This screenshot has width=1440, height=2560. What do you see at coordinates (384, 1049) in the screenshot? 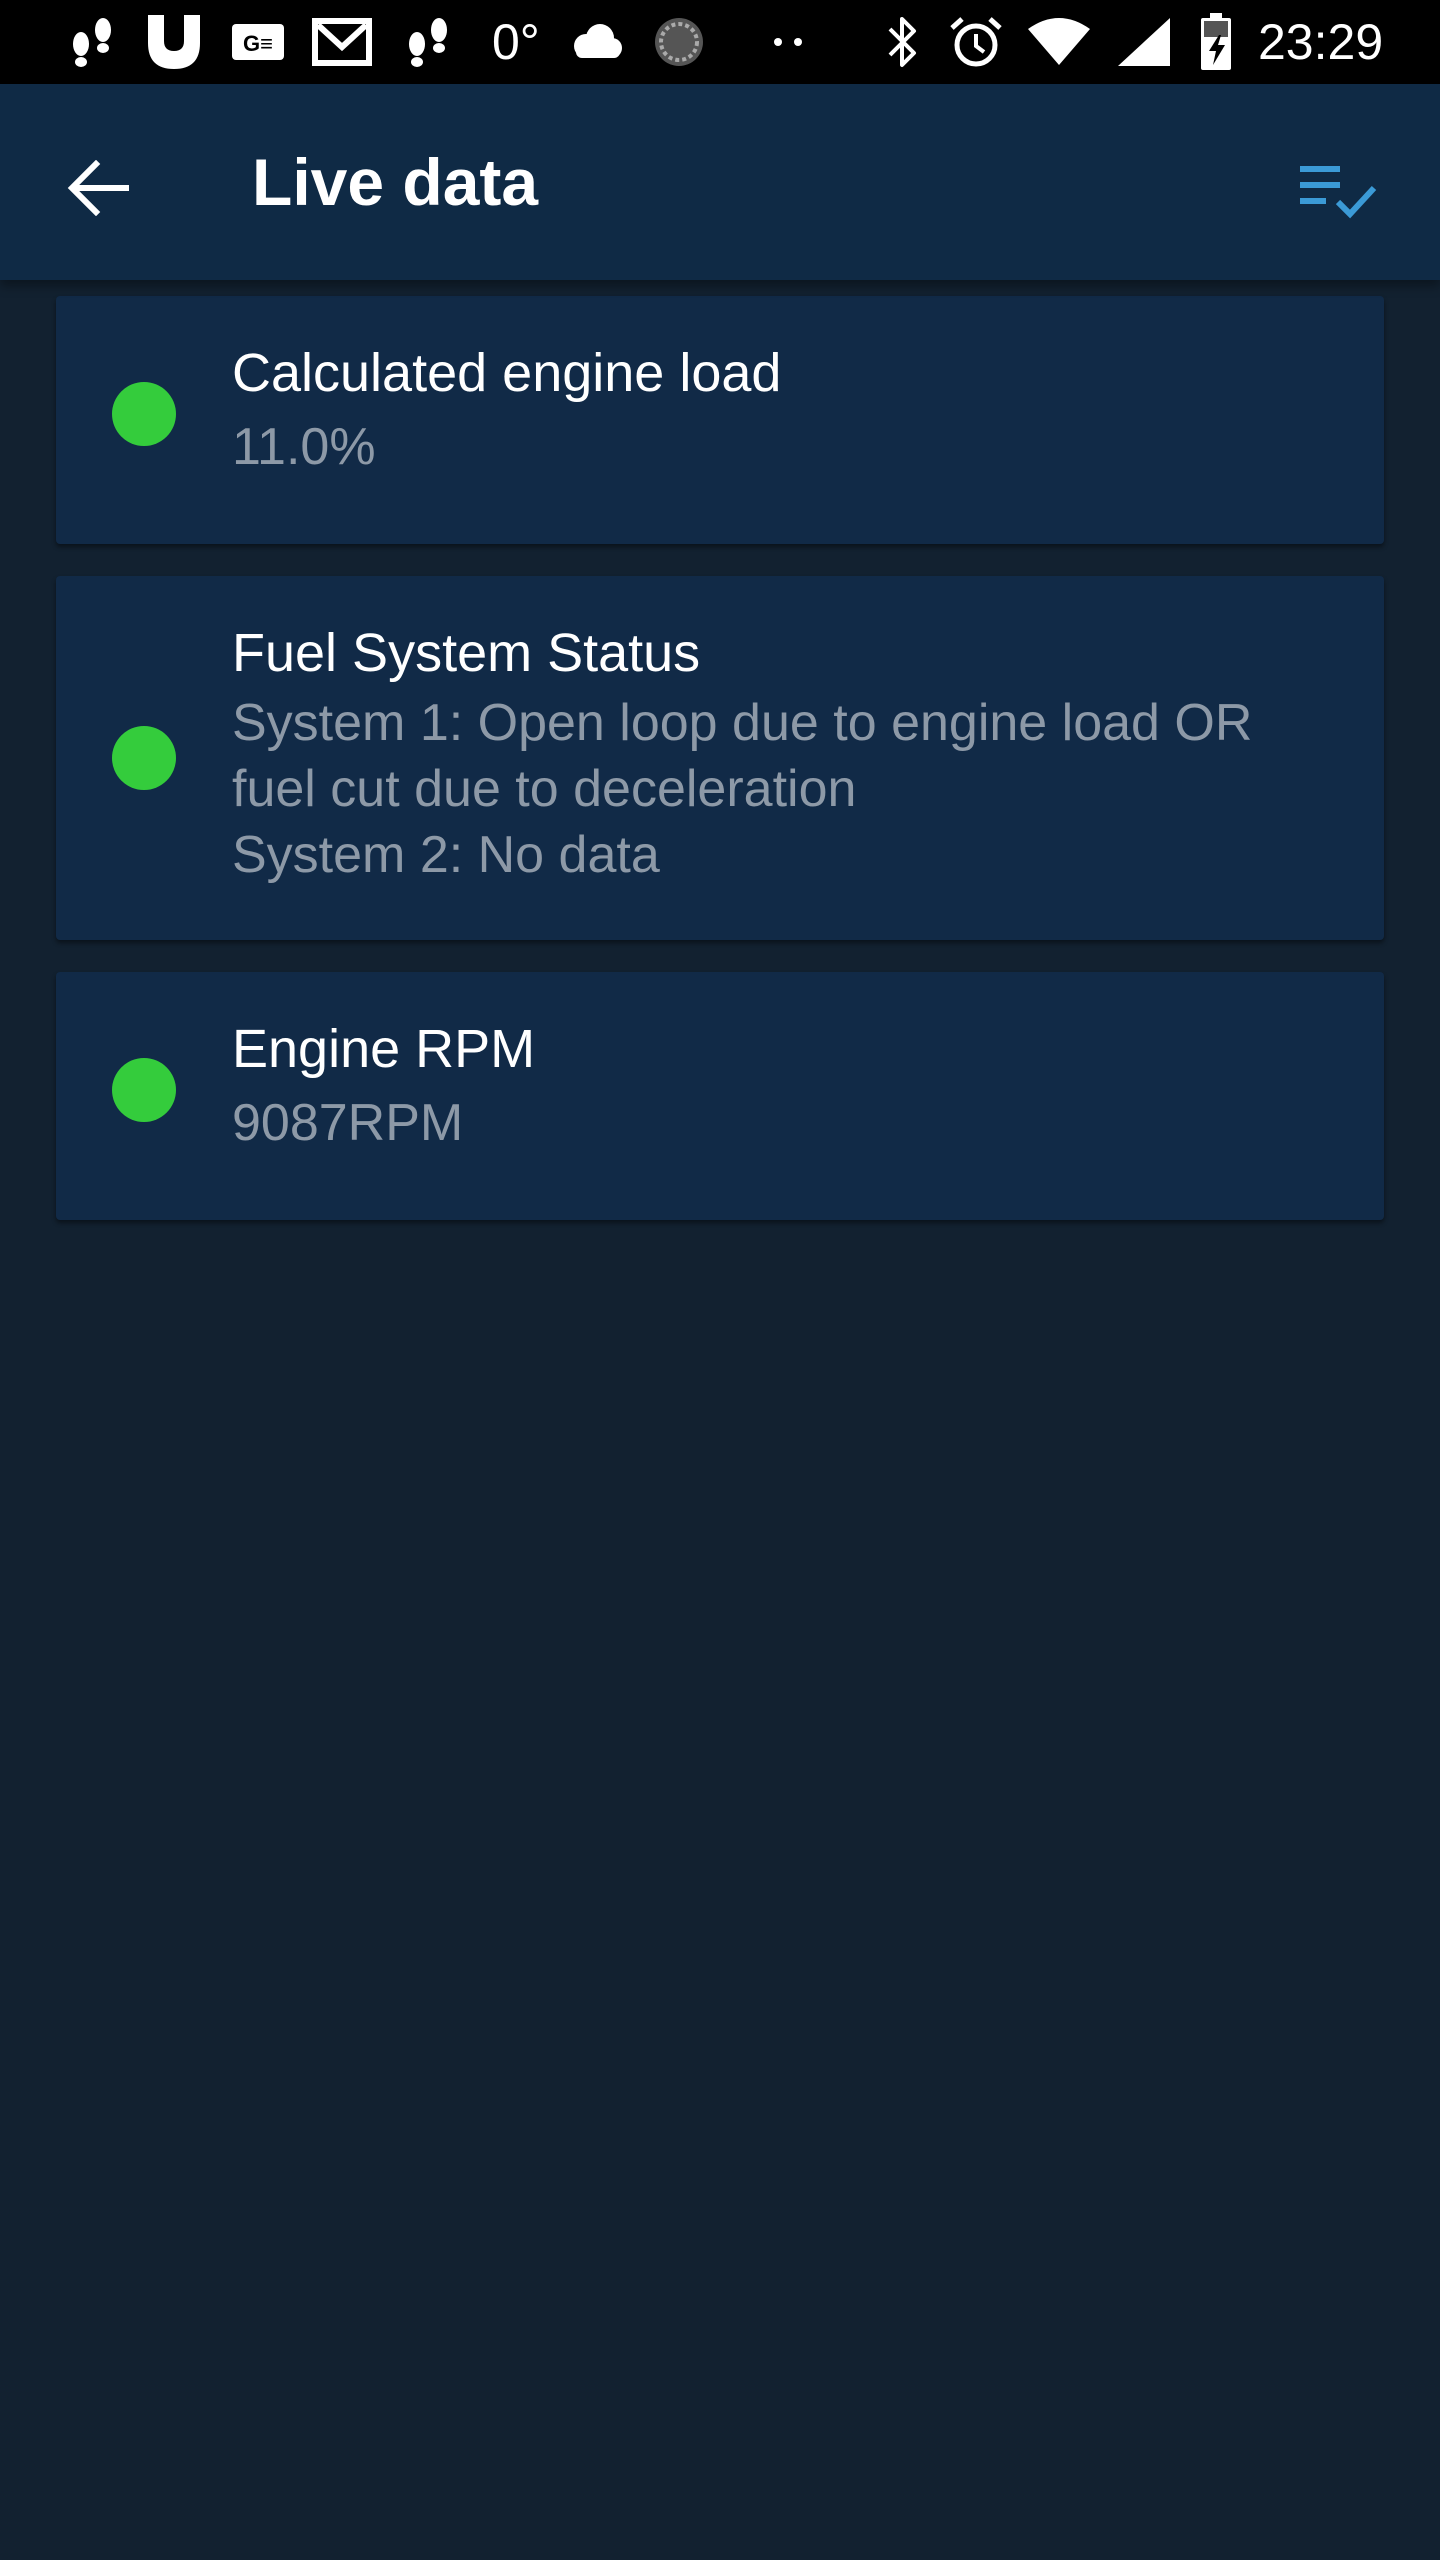
I see `item-title: Engine RPM` at bounding box center [384, 1049].